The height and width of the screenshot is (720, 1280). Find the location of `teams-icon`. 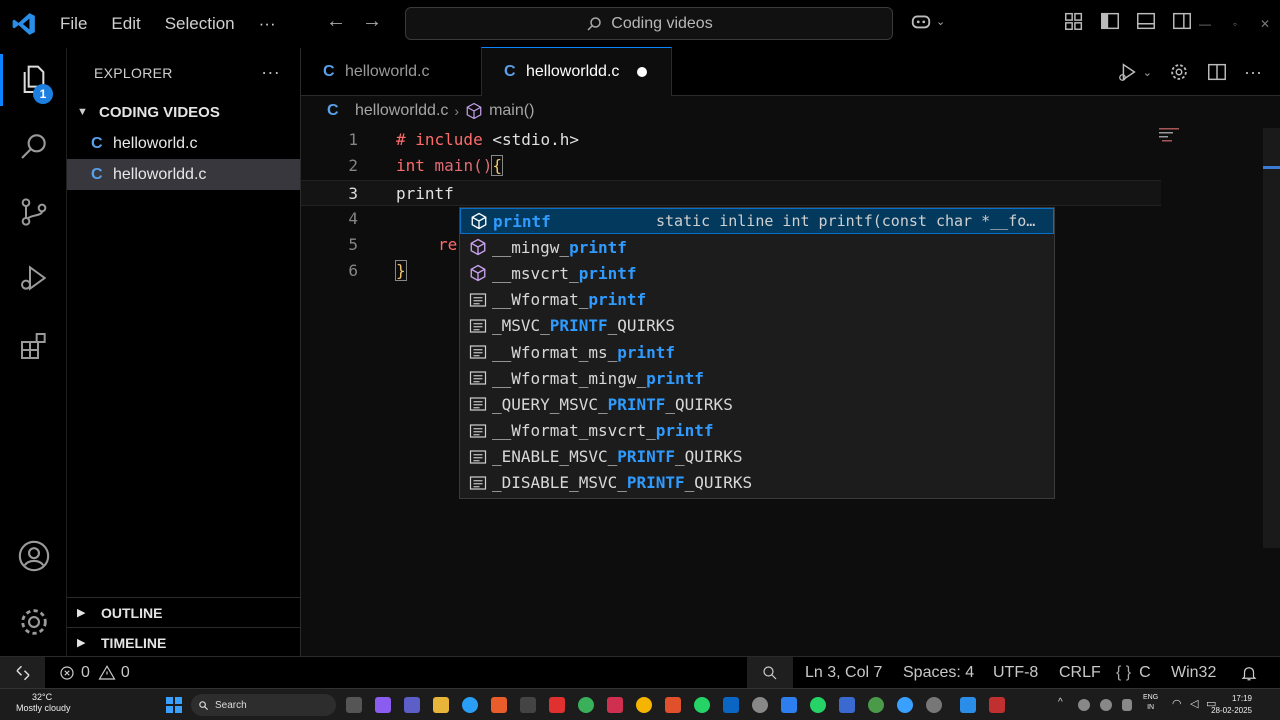

teams-icon is located at coordinates (412, 705).